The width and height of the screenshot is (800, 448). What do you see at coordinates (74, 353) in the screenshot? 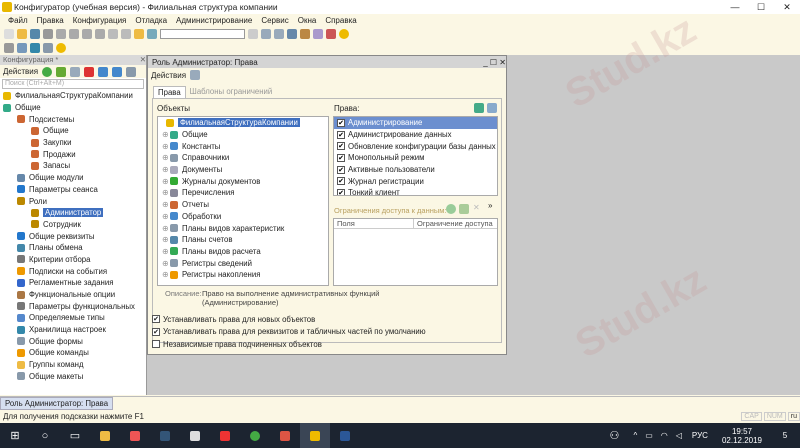
I see `tree-item: Общие команды` at bounding box center [74, 353].